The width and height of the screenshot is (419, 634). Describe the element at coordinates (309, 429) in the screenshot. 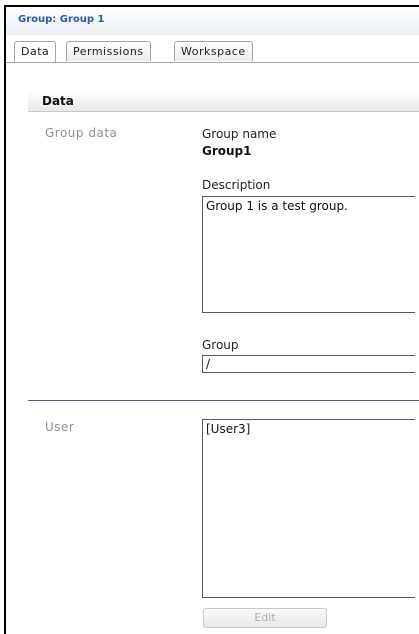

I see `user-list-item: [User3]` at that location.